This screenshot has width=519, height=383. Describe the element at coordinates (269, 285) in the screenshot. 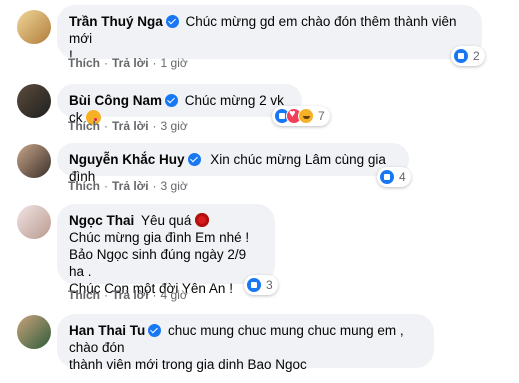

I see `reaction-count: 3` at that location.